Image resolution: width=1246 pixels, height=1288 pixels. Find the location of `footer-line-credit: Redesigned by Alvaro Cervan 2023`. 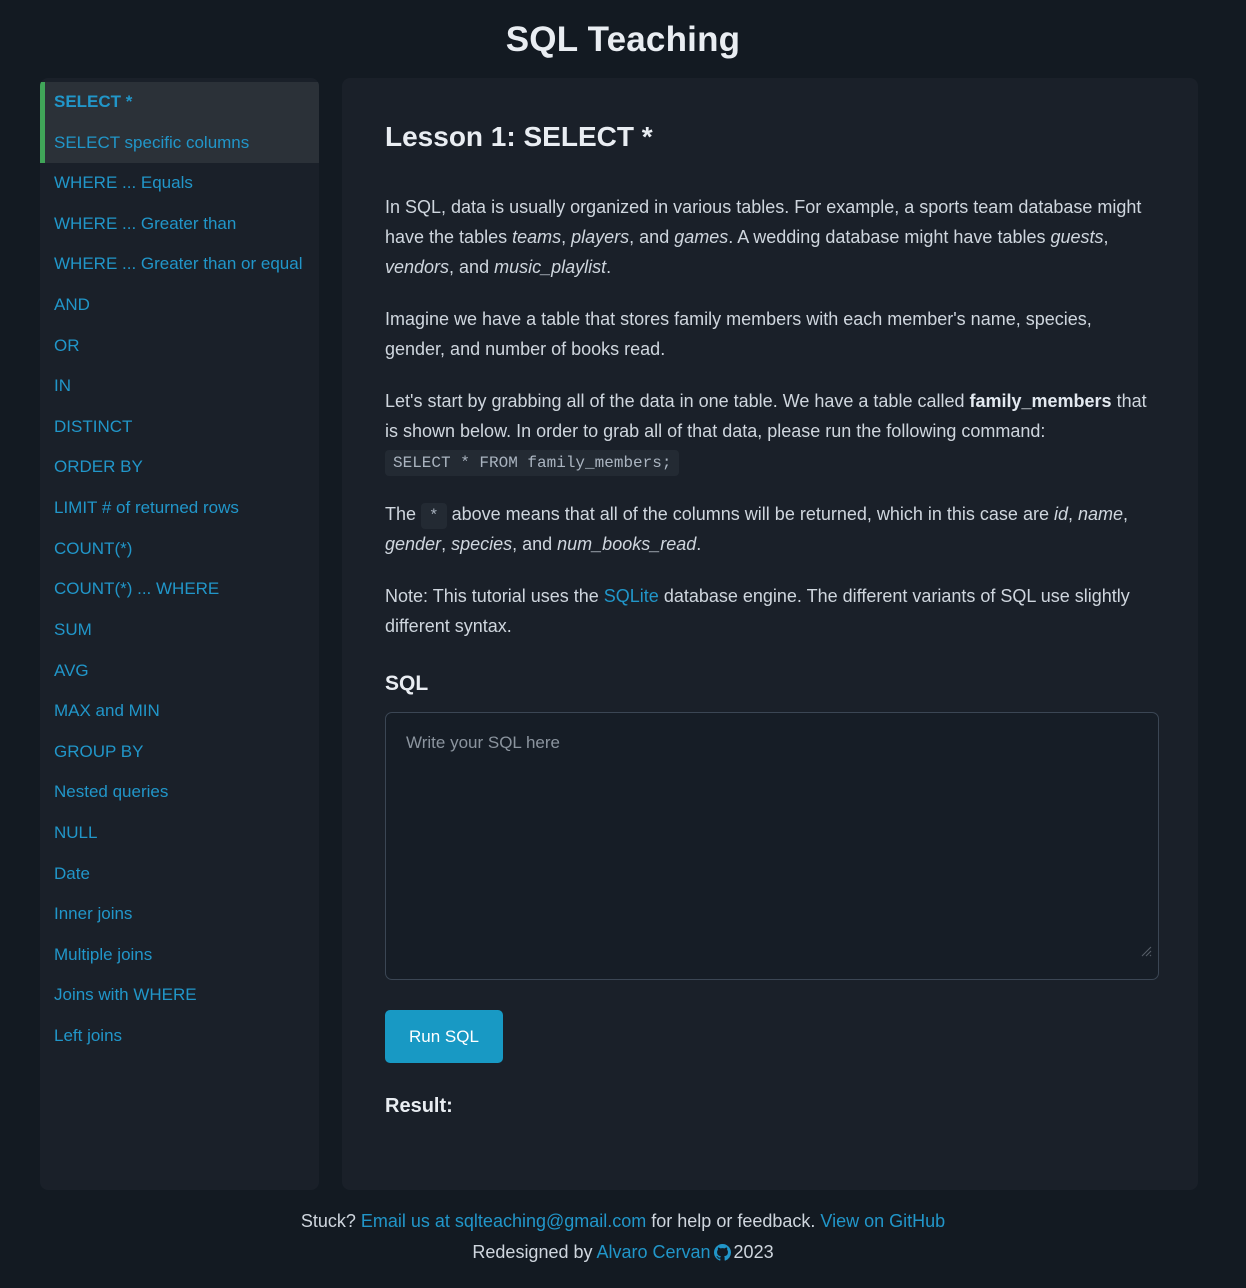

footer-line-credit: Redesigned by Alvaro Cervan 2023 is located at coordinates (623, 1254).